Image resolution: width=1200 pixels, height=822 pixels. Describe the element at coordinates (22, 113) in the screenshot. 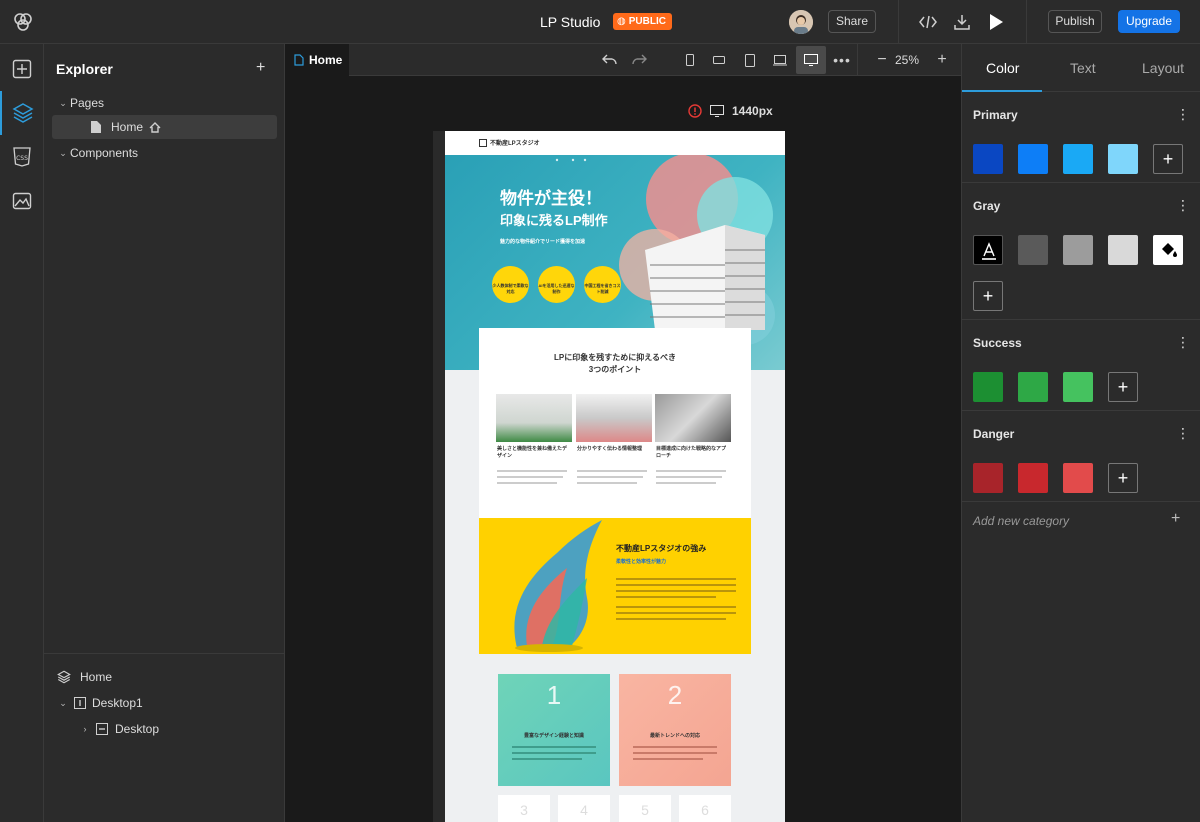

I see `layers-icon` at that location.